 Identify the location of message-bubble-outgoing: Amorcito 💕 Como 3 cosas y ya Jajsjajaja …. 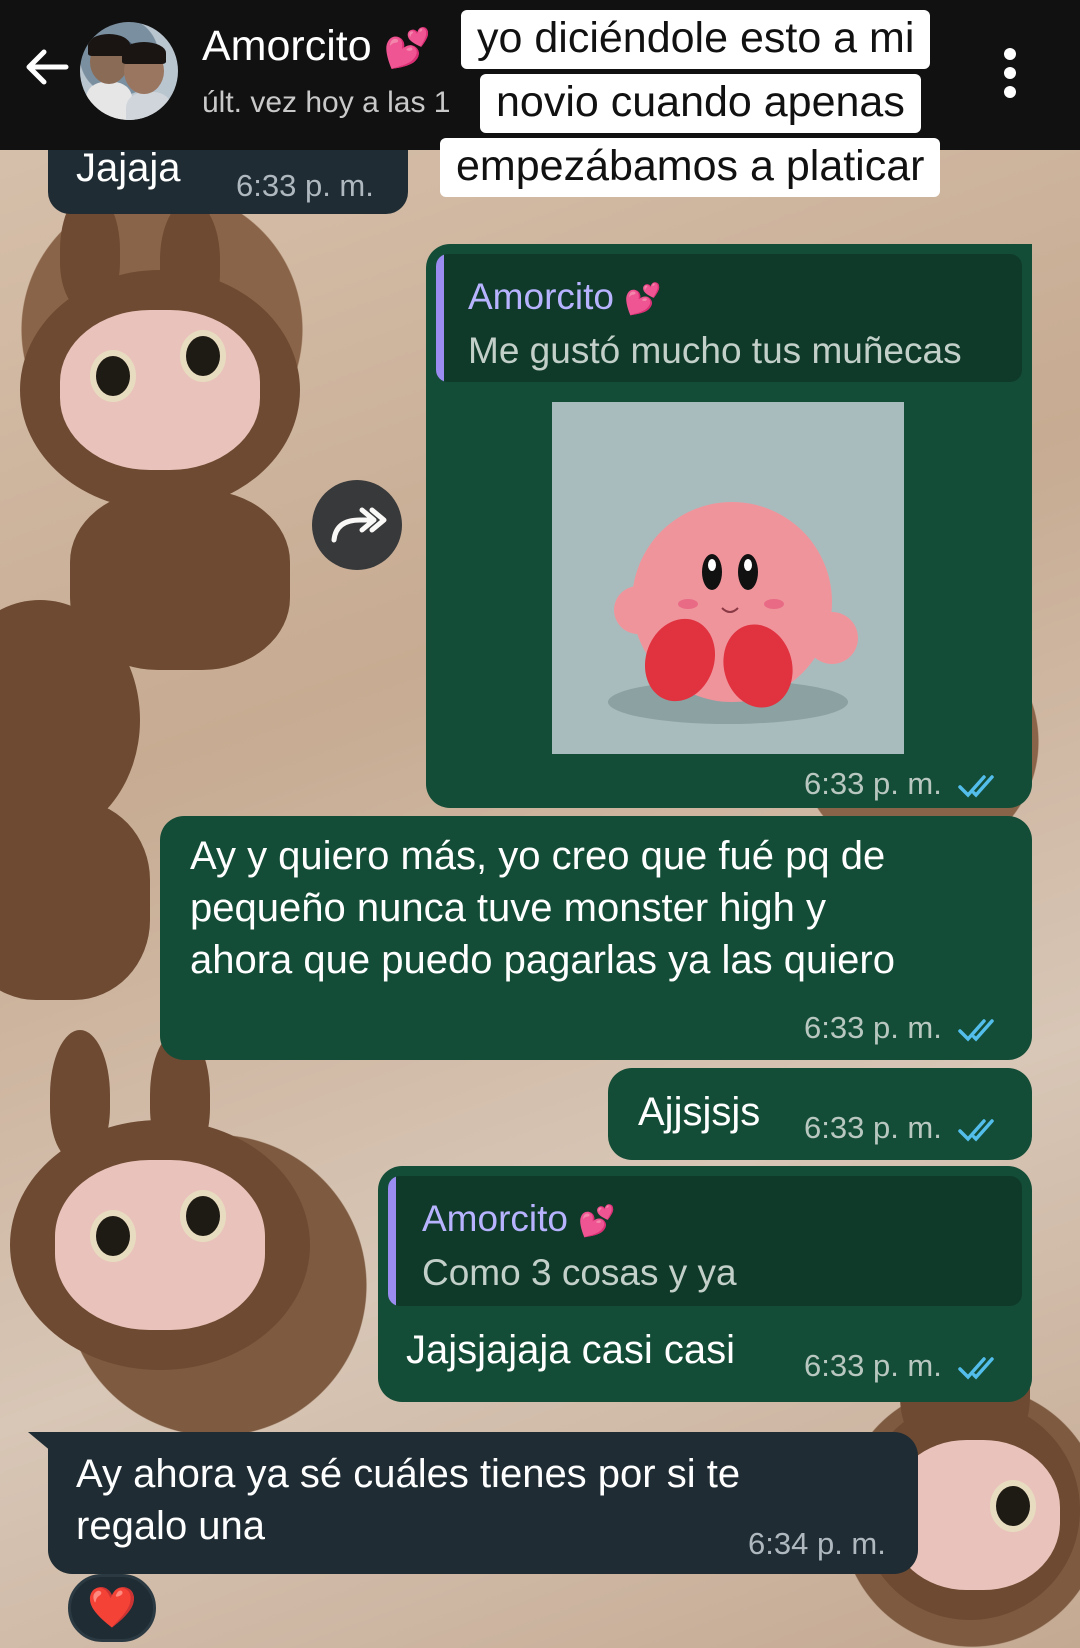
(705, 1284).